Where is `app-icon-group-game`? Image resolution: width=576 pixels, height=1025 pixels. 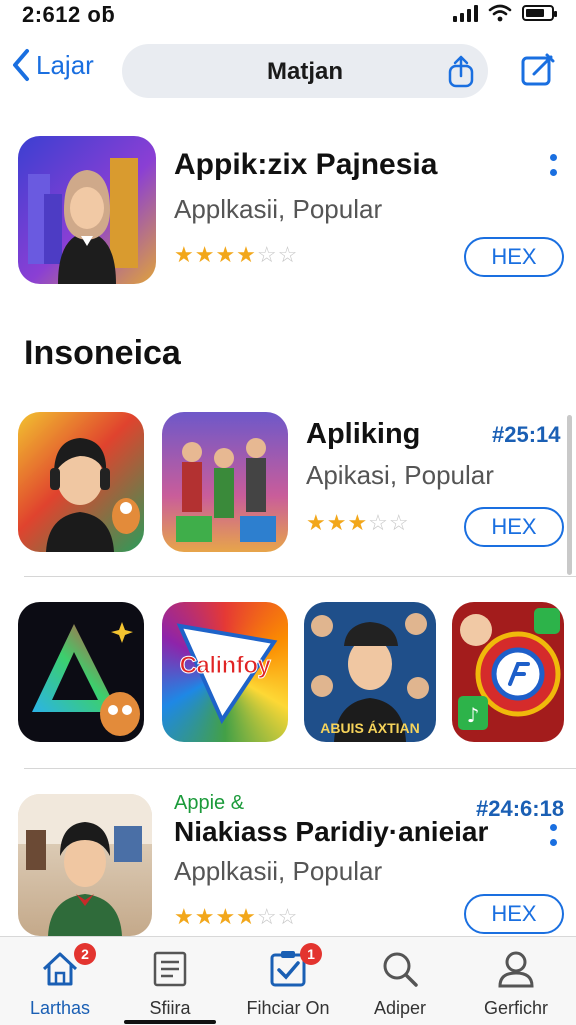 app-icon-group-game is located at coordinates (225, 482).